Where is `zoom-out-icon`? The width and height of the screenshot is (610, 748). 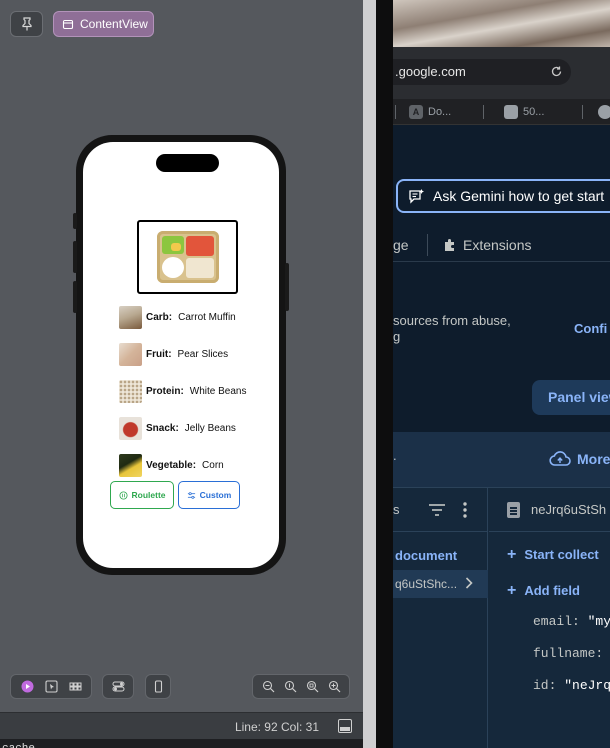
zoom-out-icon is located at coordinates (268, 686).